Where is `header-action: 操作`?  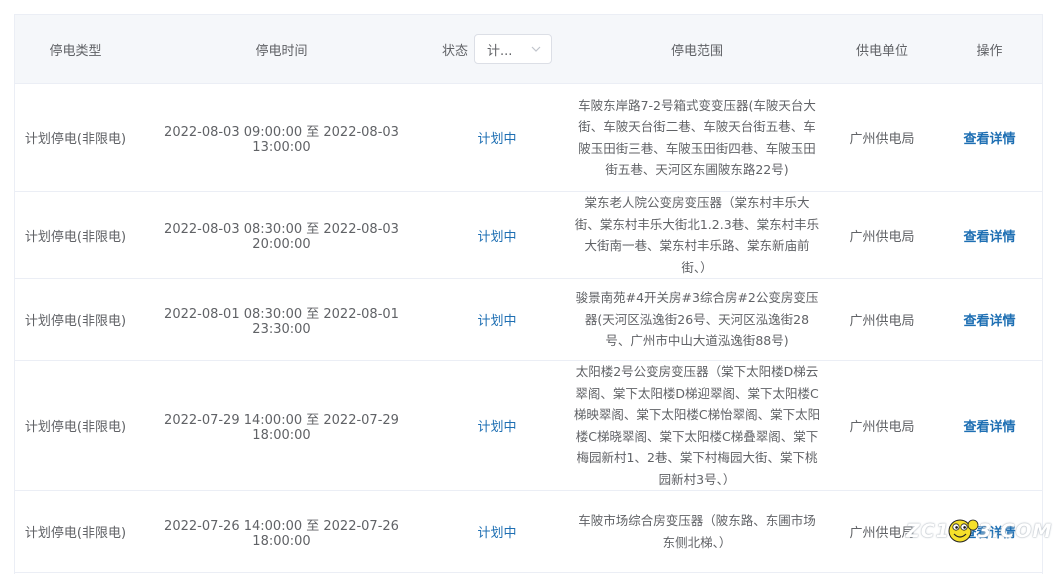 header-action: 操作 is located at coordinates (989, 49).